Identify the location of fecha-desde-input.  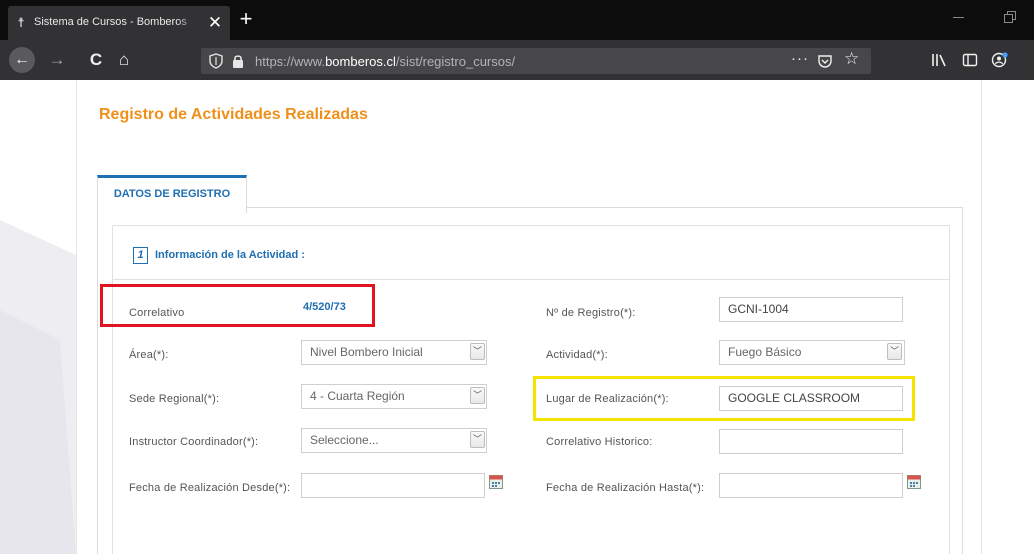
(393, 485).